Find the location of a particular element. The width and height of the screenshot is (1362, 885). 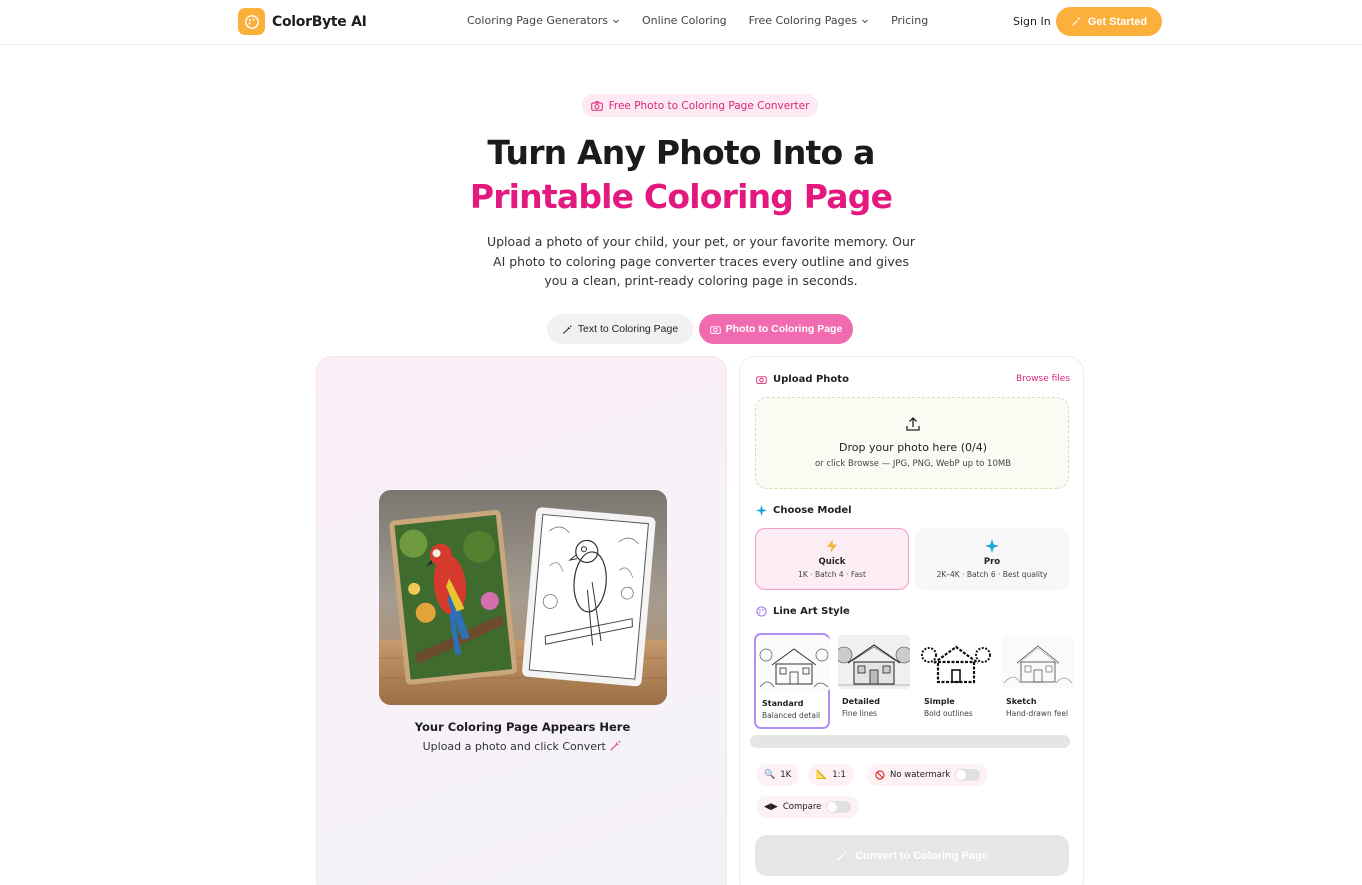

get-started-label: Get Started is located at coordinates (1117, 21).